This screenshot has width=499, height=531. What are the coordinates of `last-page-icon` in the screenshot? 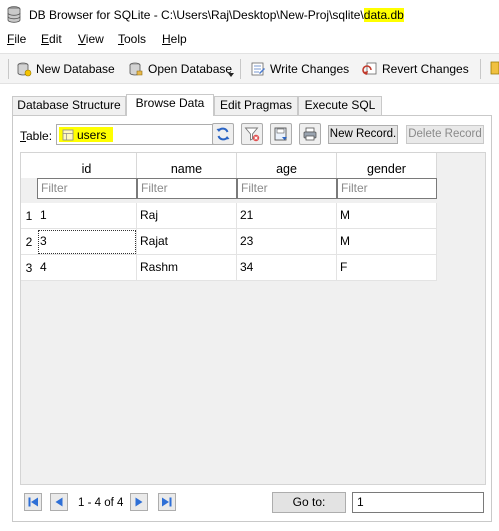 It's located at (167, 502).